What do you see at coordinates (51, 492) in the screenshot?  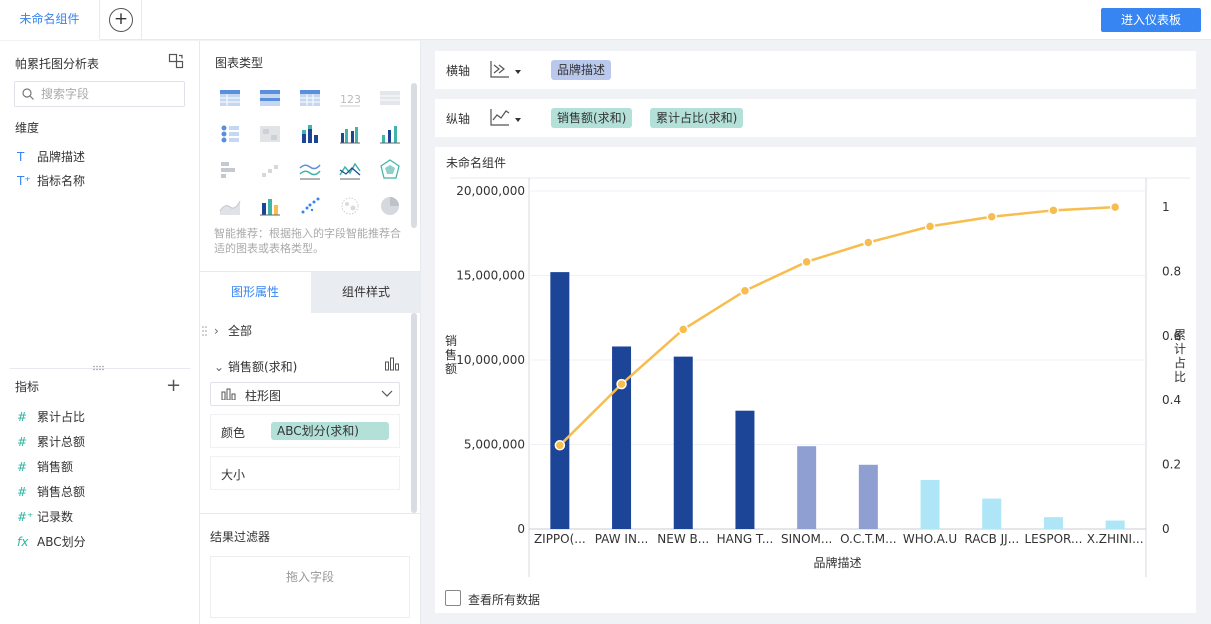 I see `metric-item: # 销售总额` at bounding box center [51, 492].